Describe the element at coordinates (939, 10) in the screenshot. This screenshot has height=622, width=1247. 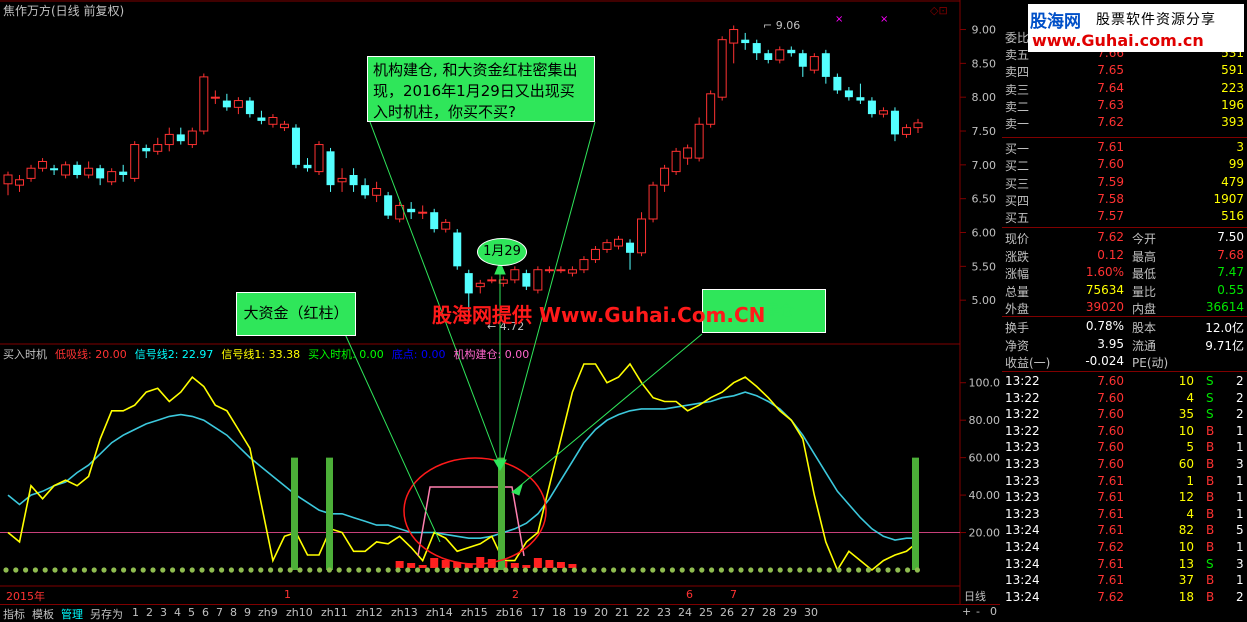
I see `window-controls-icon: ◇⊡` at that location.